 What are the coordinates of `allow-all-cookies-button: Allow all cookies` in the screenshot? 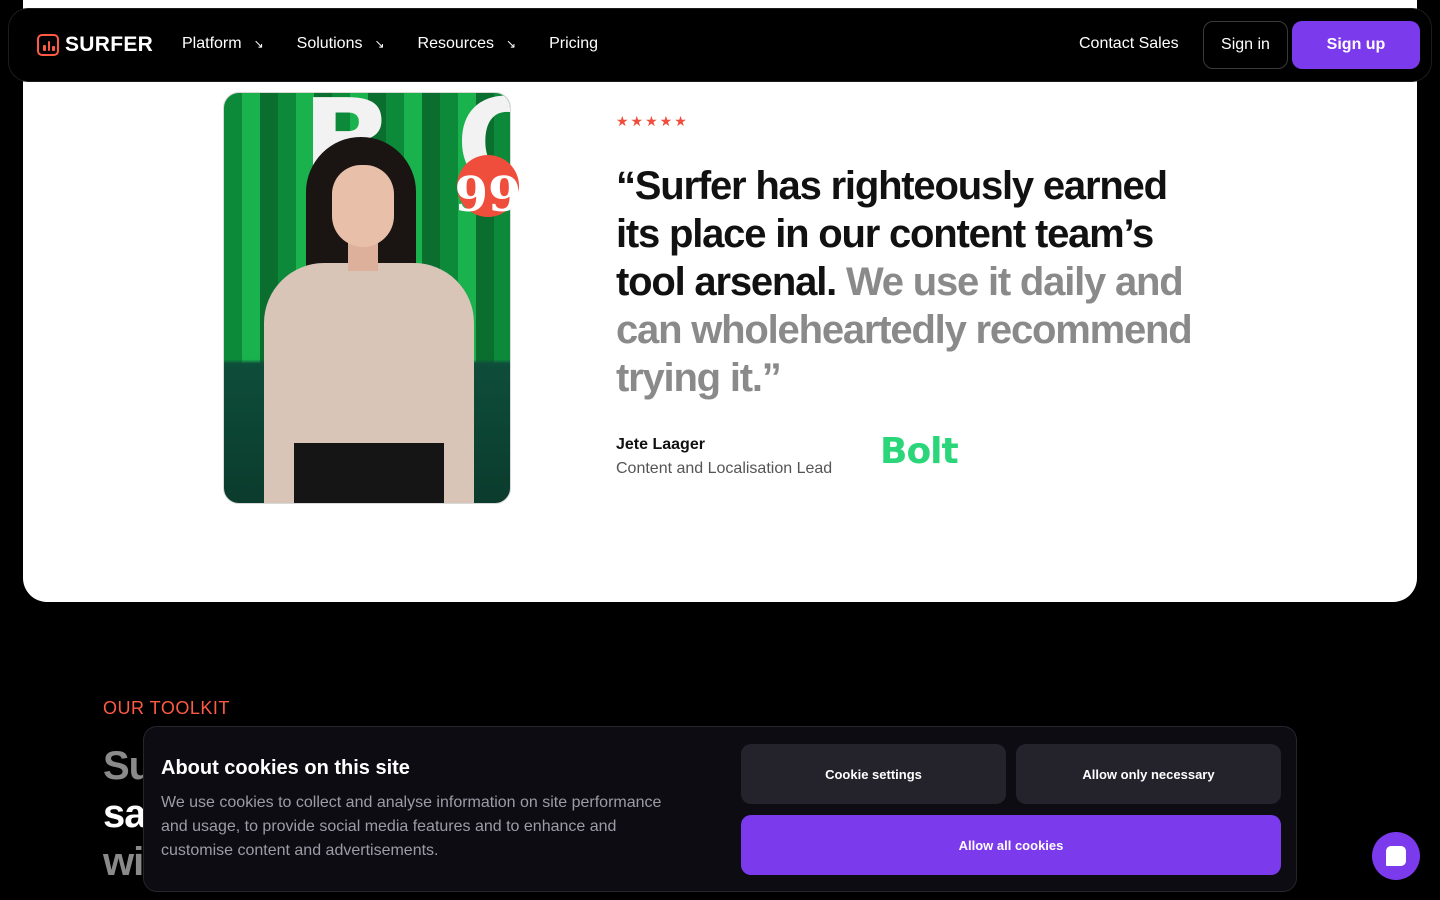 It's located at (1011, 845).